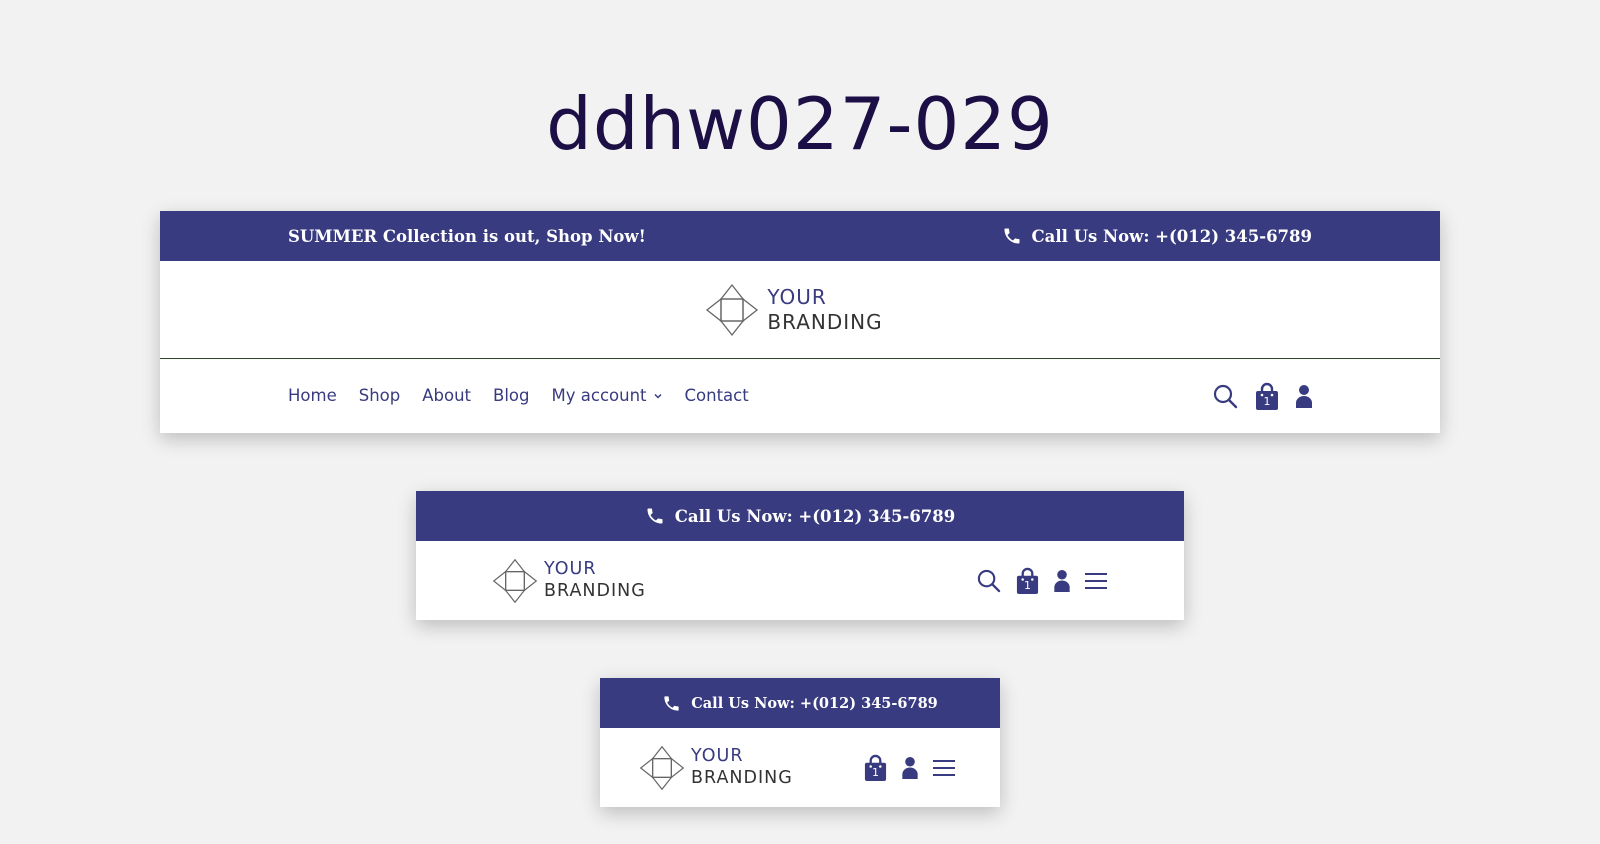  Describe the element at coordinates (467, 236) in the screenshot. I see `announcement-text: SUMMER Collection is out, Shop Now!` at that location.